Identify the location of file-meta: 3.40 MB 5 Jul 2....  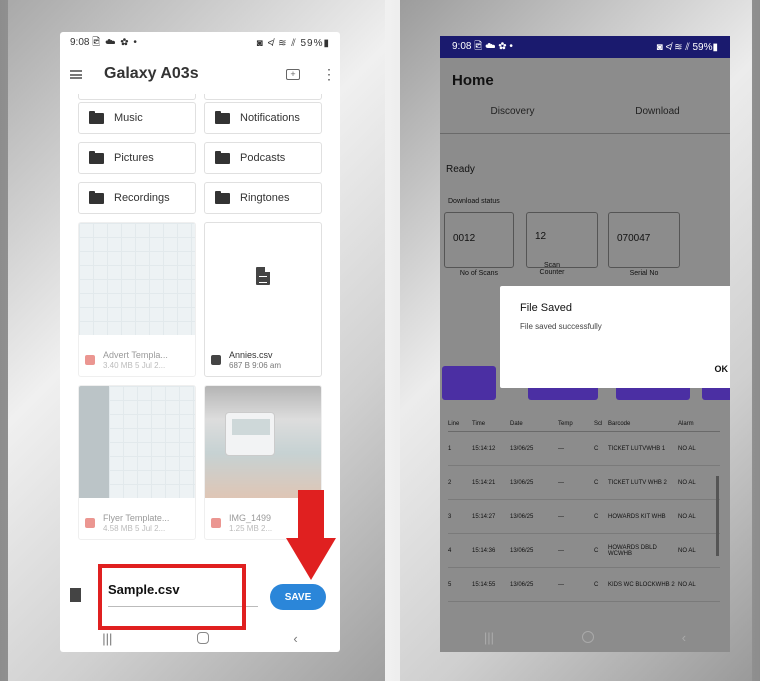
(134, 365).